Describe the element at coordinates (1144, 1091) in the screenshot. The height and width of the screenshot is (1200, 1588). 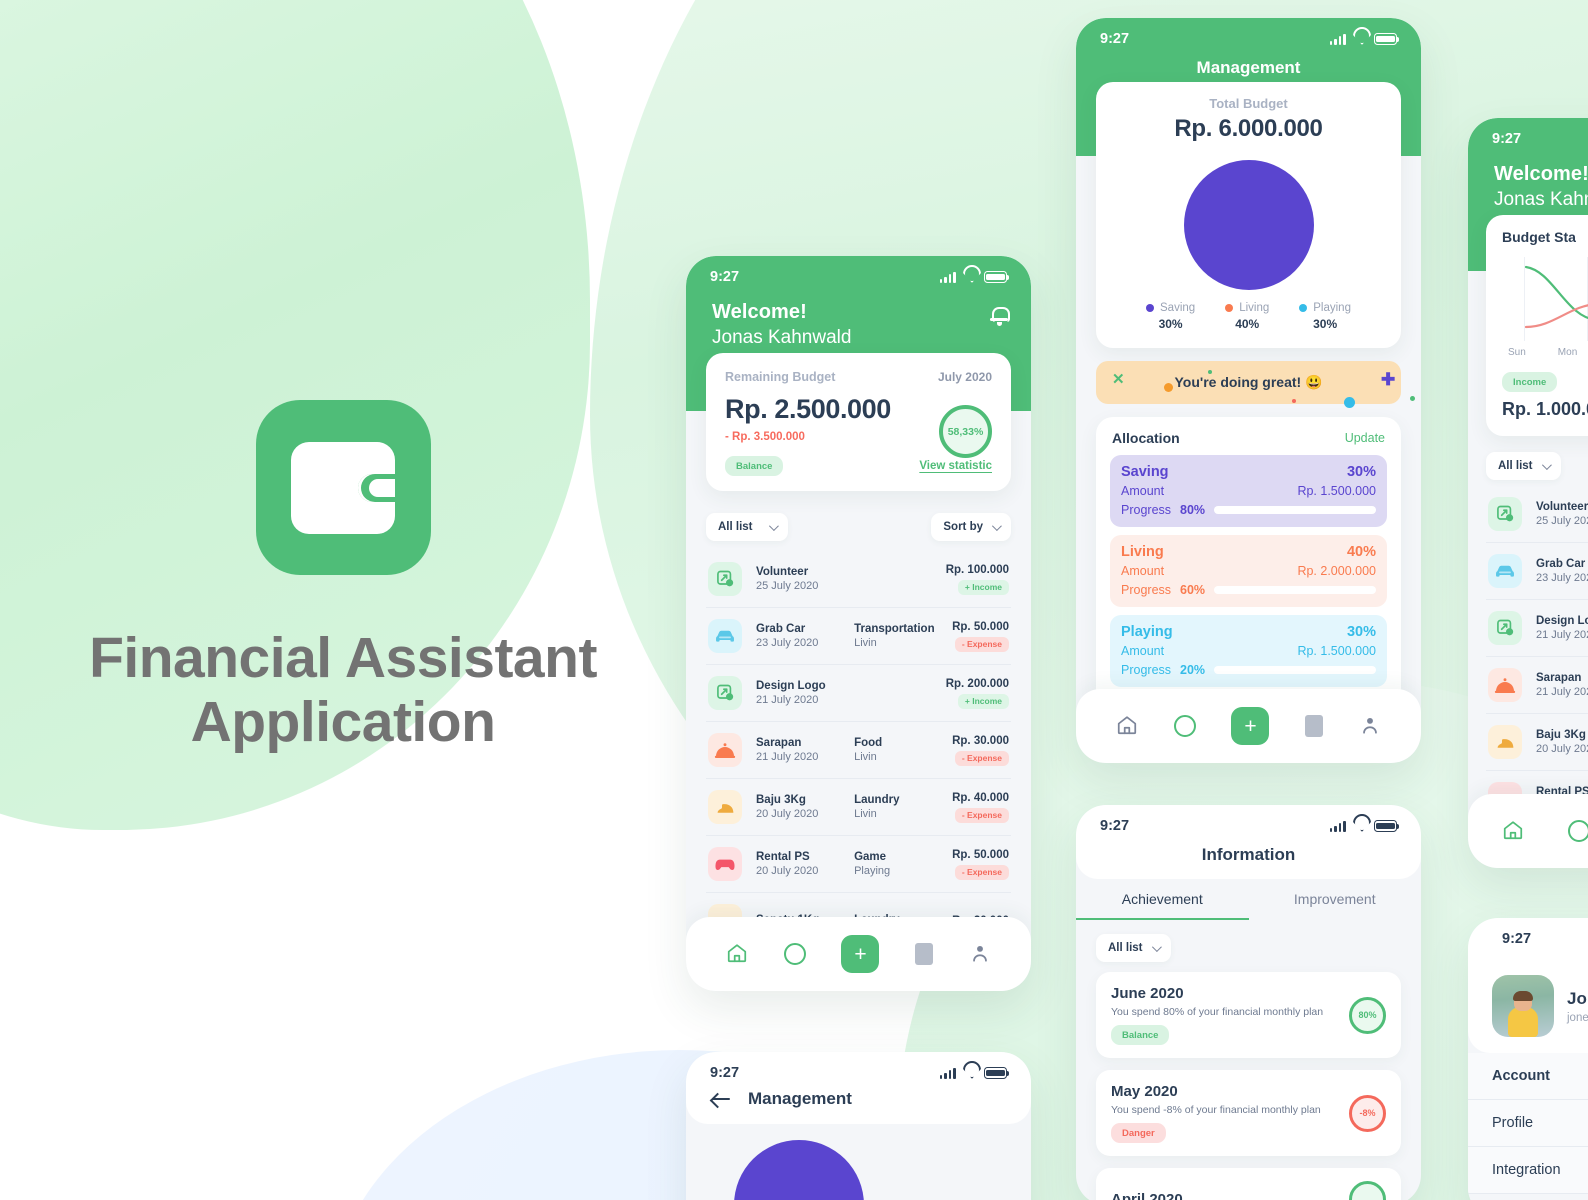
I see `month-title: May 2020` at that location.